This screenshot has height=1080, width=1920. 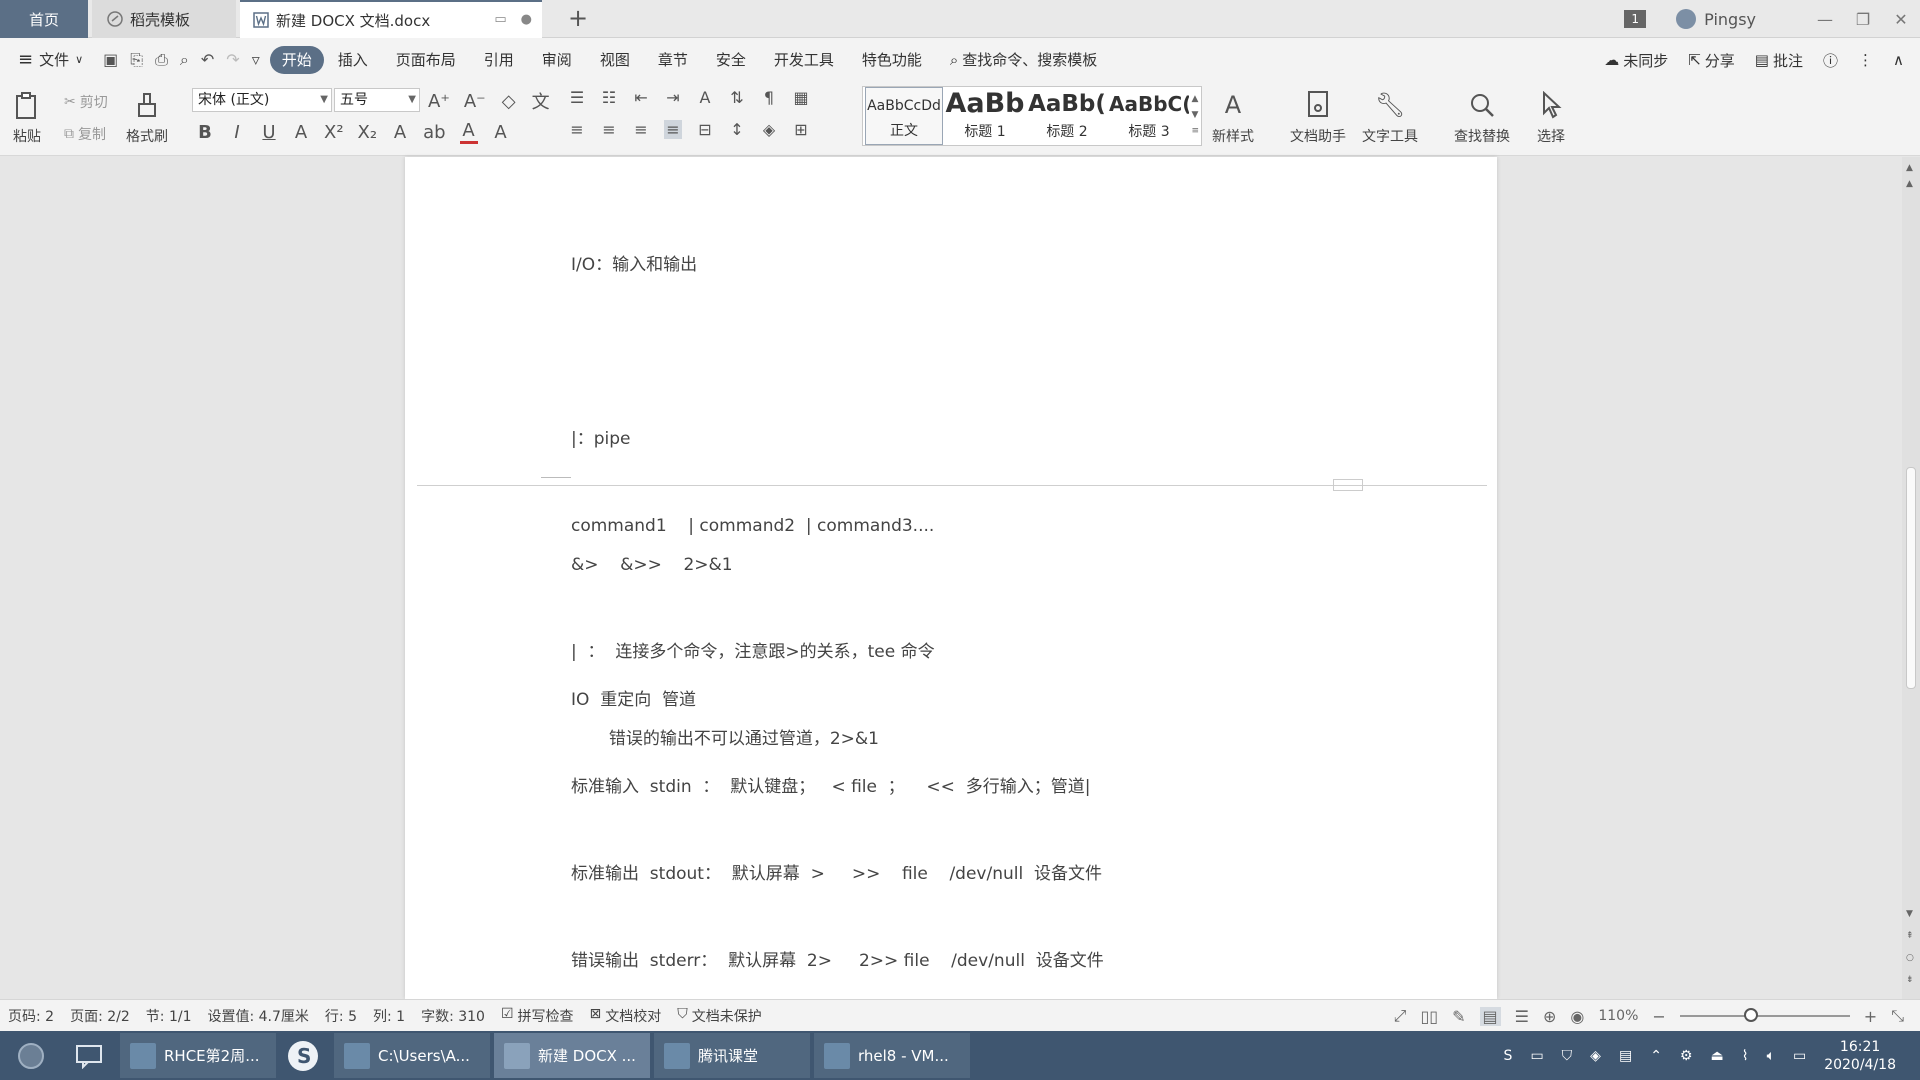 What do you see at coordinates (1830, 60) in the screenshot?
I see `help-icon: ⓘ` at bounding box center [1830, 60].